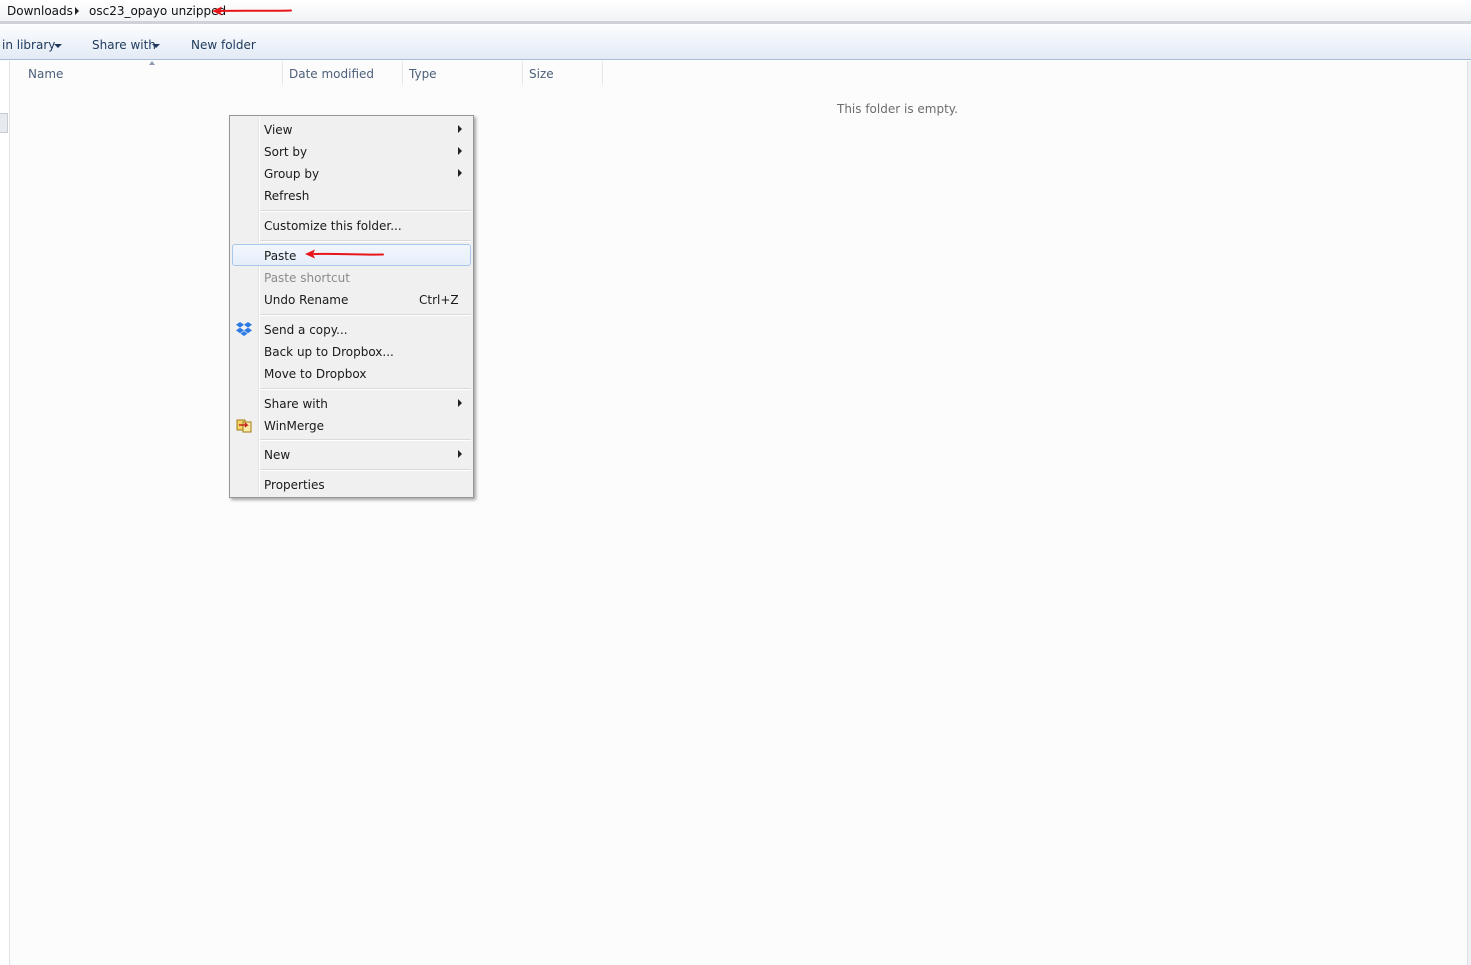 Image resolution: width=1471 pixels, height=965 pixels. I want to click on column-header-date-modified: Date modified, so click(331, 74).